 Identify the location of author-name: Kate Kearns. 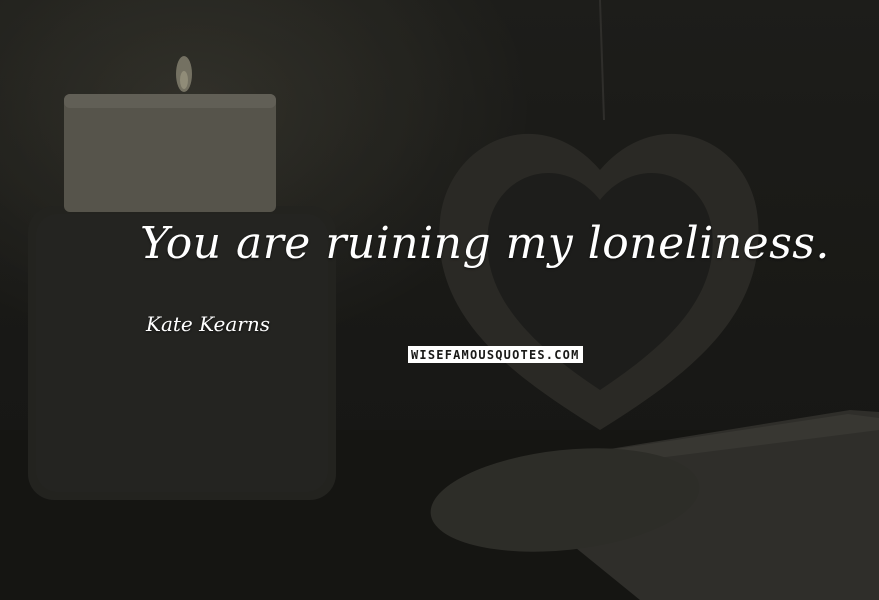
(208, 324).